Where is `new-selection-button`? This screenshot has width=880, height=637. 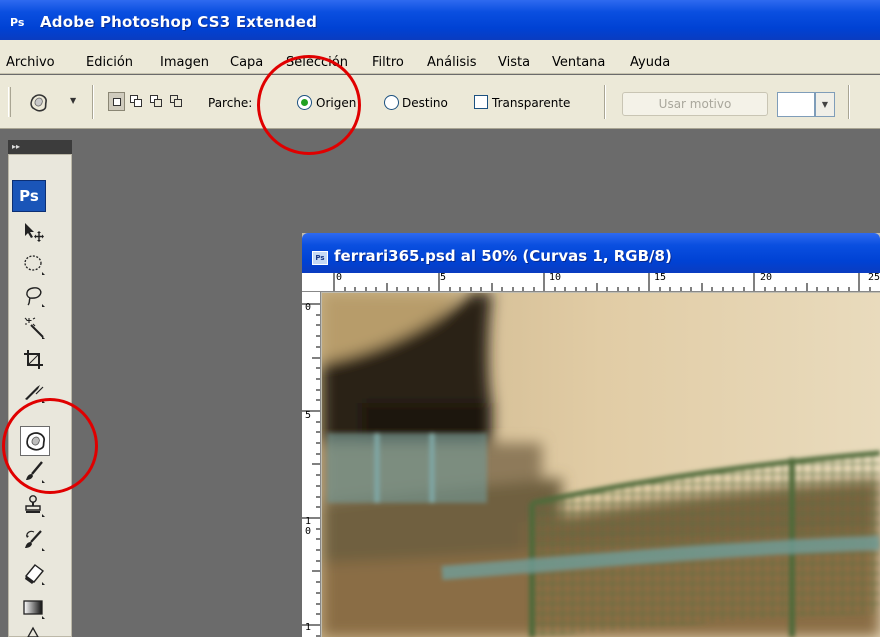 new-selection-button is located at coordinates (116, 101).